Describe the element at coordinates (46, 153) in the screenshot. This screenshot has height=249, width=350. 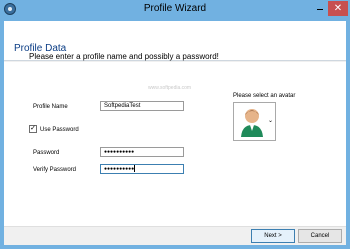
I see `password-label: Password` at that location.